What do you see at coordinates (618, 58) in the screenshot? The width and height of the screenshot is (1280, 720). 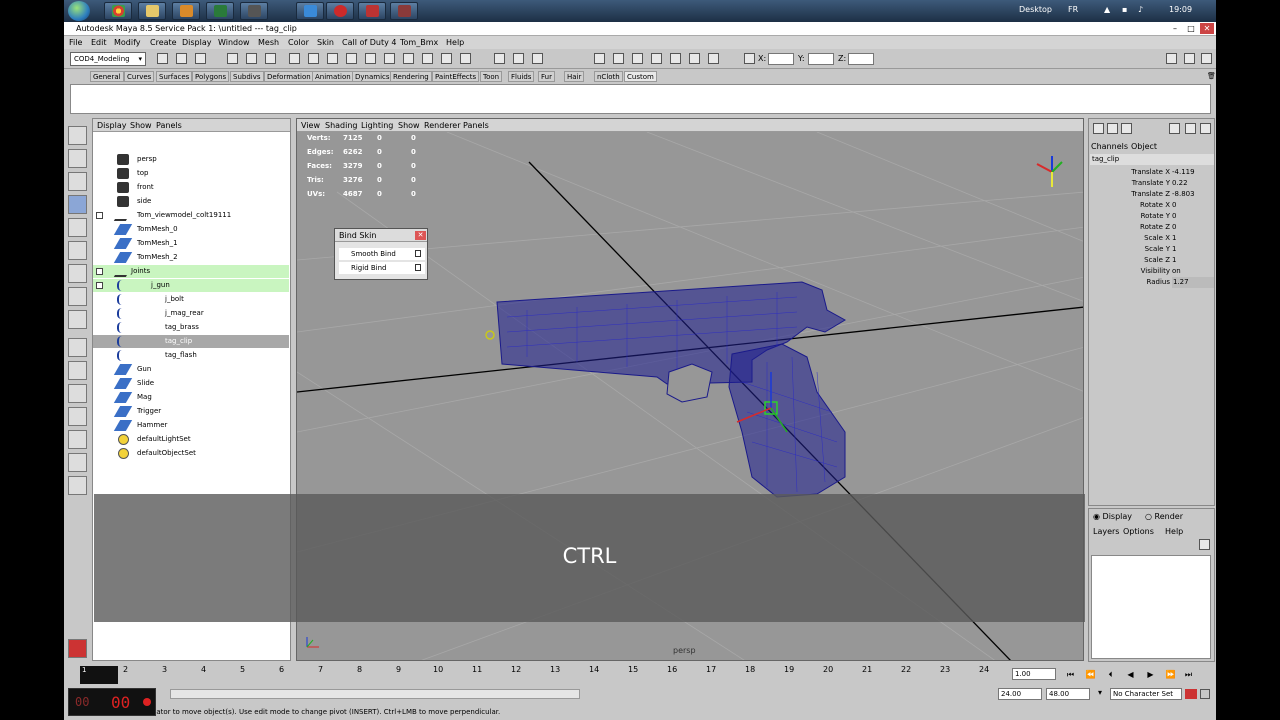 I see `sidebar-toggle-5-icon` at bounding box center [618, 58].